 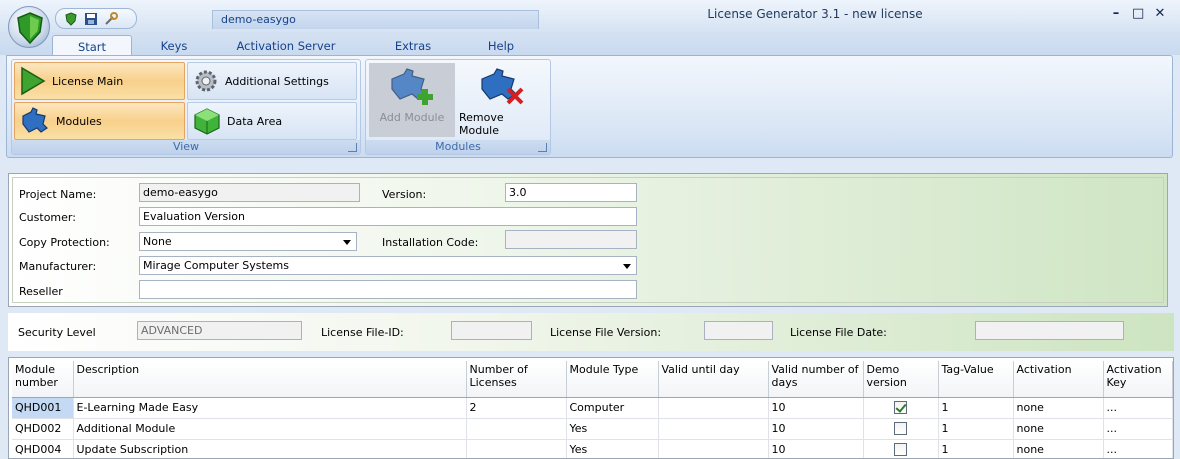 I want to click on column-header-module-number: Module number, so click(x=43, y=379).